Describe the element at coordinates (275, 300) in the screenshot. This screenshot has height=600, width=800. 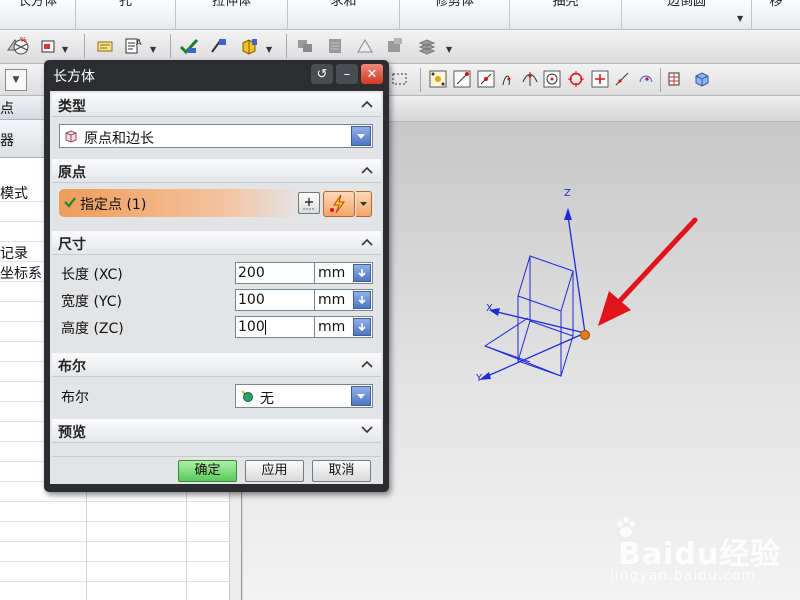
I see `width-input: 100` at that location.